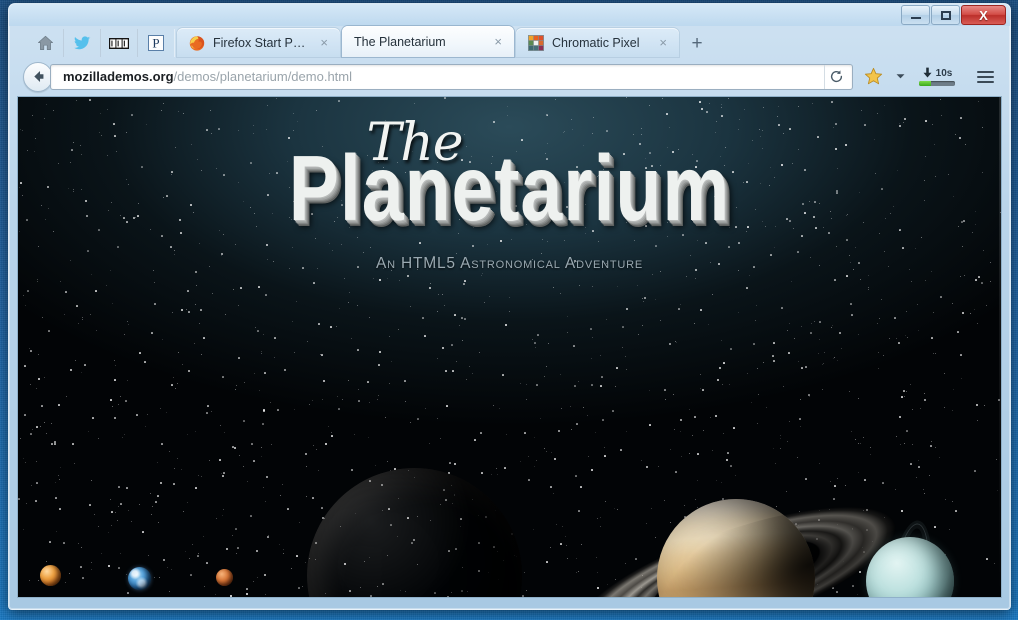 The image size is (1018, 620). I want to click on tab-label: Chromatic Pixel, so click(596, 42).